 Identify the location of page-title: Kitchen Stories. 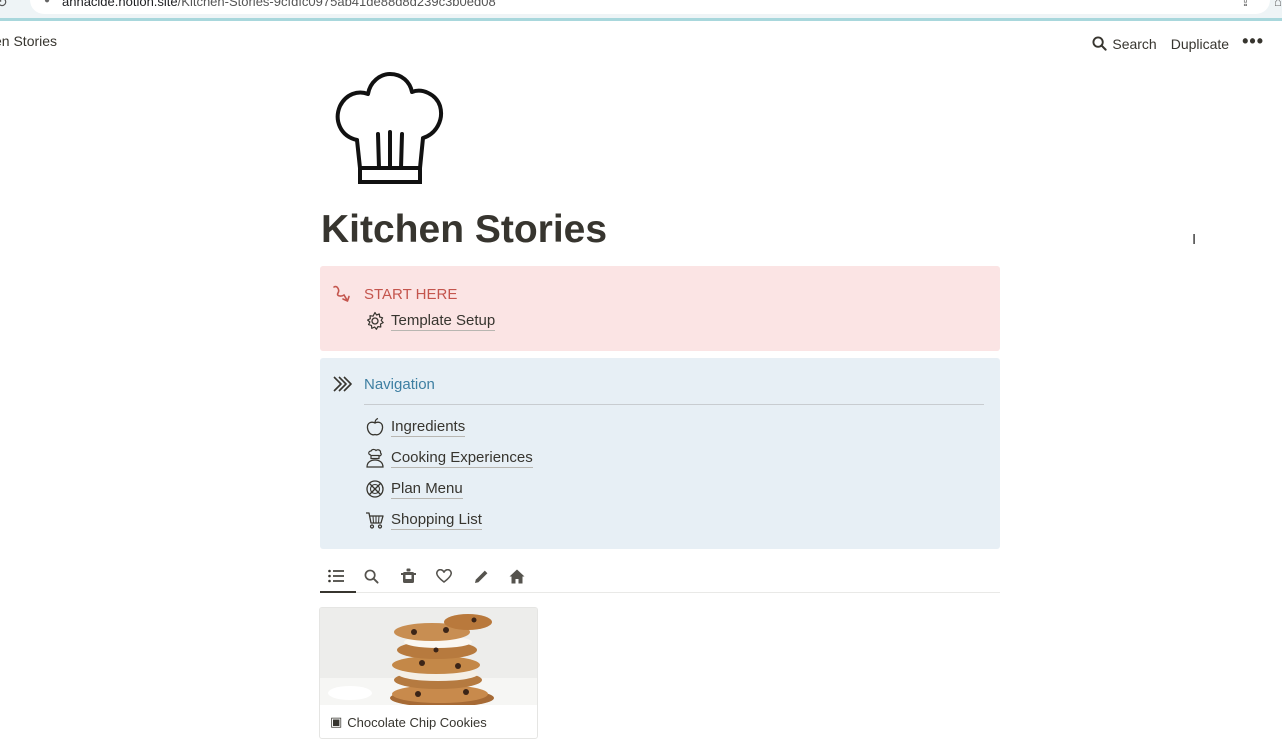
(464, 229).